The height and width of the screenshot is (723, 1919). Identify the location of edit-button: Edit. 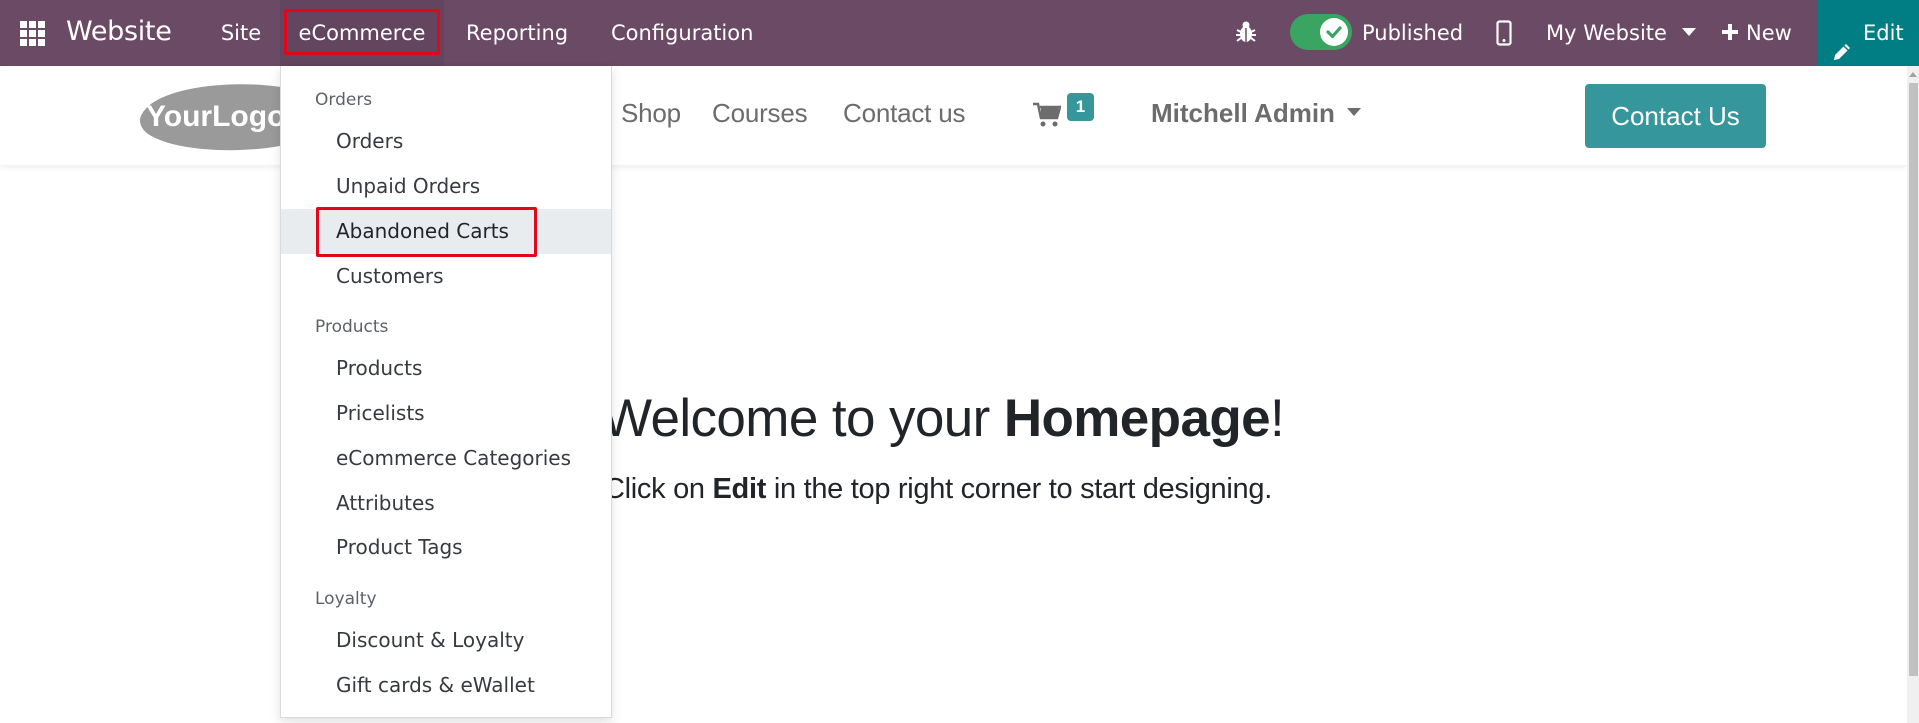
(1868, 33).